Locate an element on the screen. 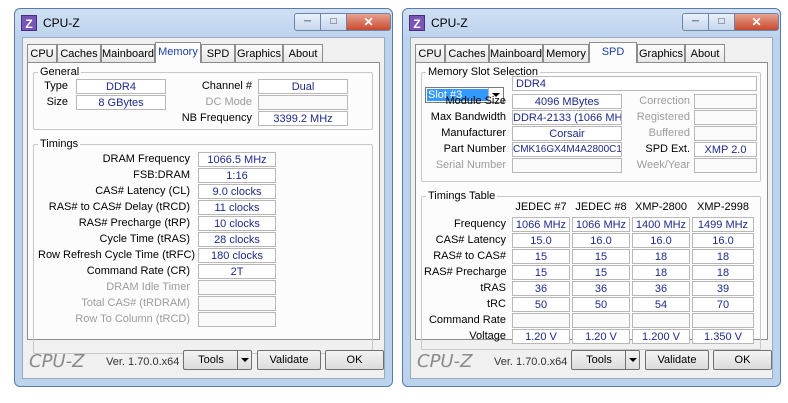  table-cell: 70 is located at coordinates (723, 304).